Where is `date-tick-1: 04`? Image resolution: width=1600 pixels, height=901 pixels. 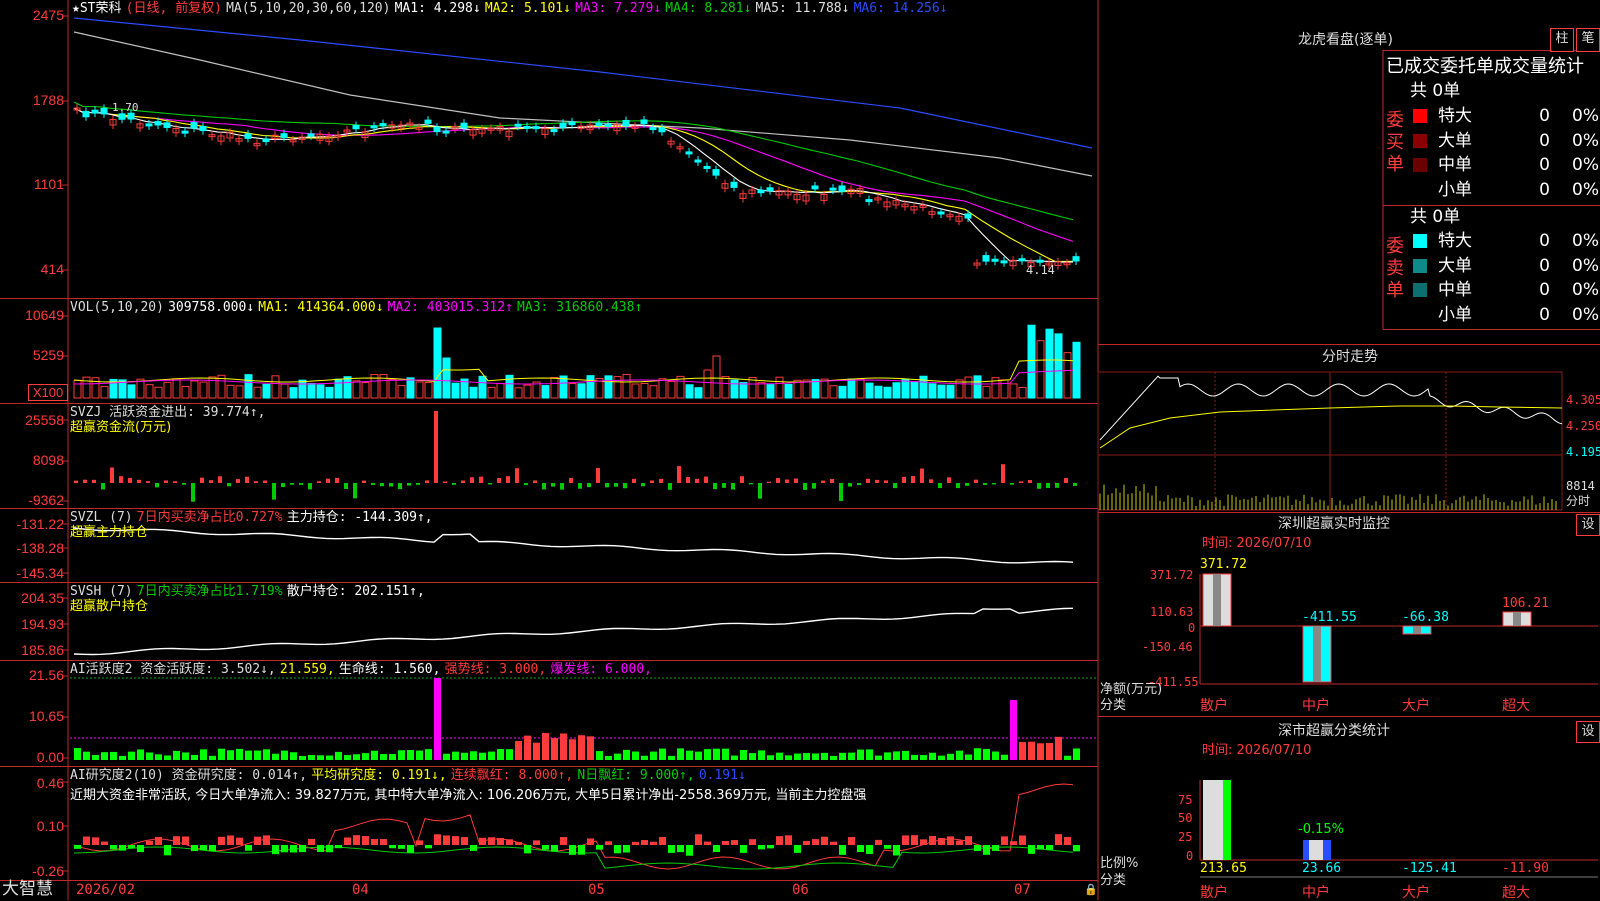 date-tick-1: 04 is located at coordinates (360, 890).